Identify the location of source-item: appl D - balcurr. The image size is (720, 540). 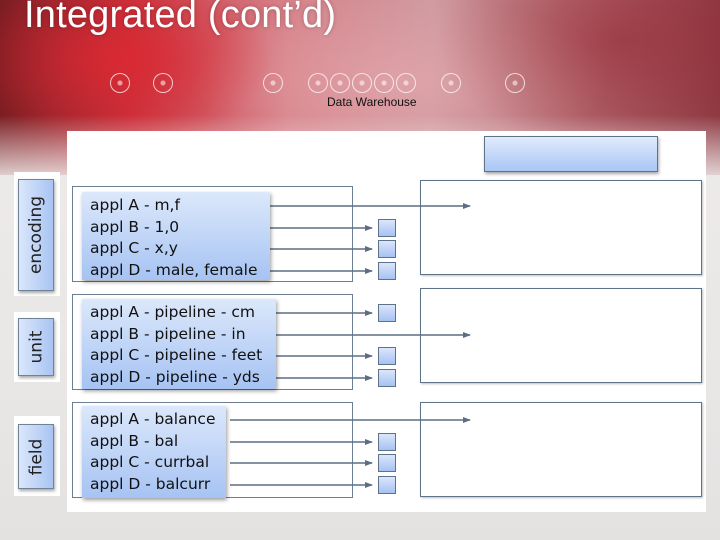
(150, 483).